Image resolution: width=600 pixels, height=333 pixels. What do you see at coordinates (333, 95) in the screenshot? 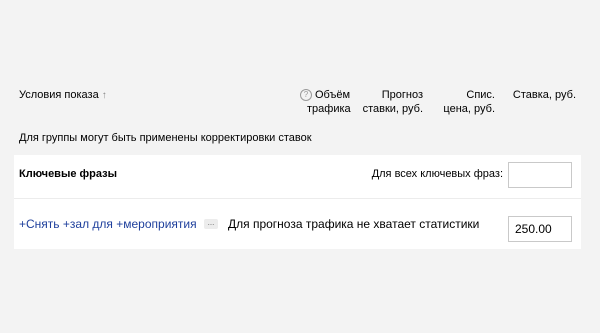
I see `column-header-traffic-line1: Объём` at bounding box center [333, 95].